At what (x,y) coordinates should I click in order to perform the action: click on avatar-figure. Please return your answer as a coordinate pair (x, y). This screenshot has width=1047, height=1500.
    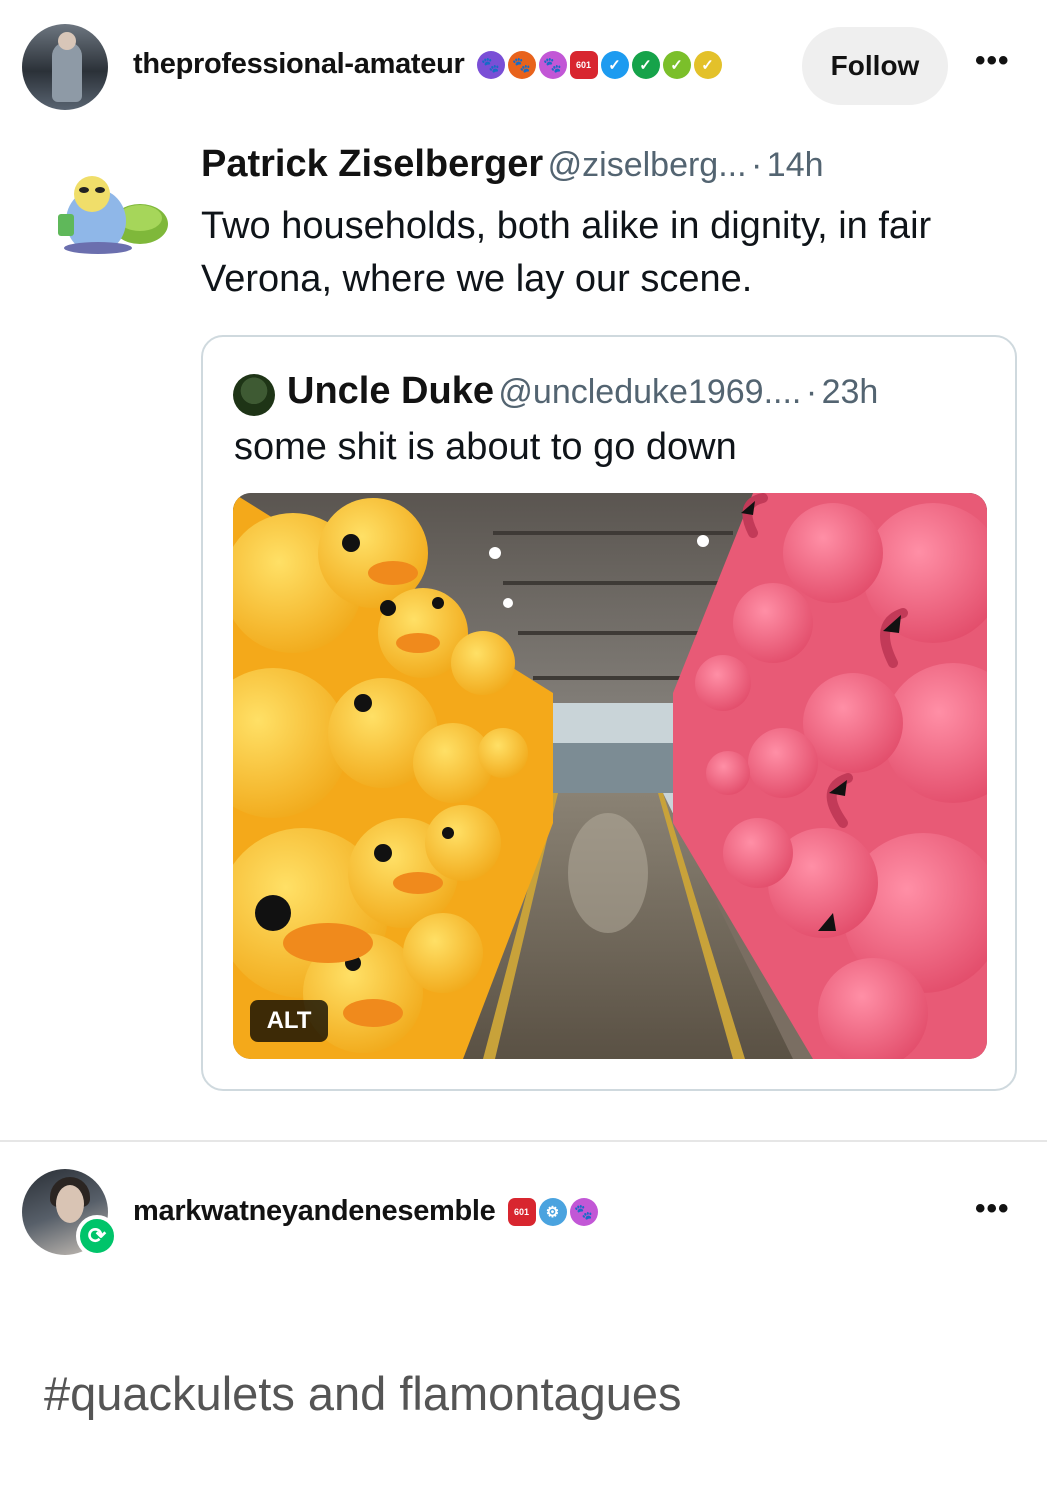
    Looking at the image, I should click on (67, 72).